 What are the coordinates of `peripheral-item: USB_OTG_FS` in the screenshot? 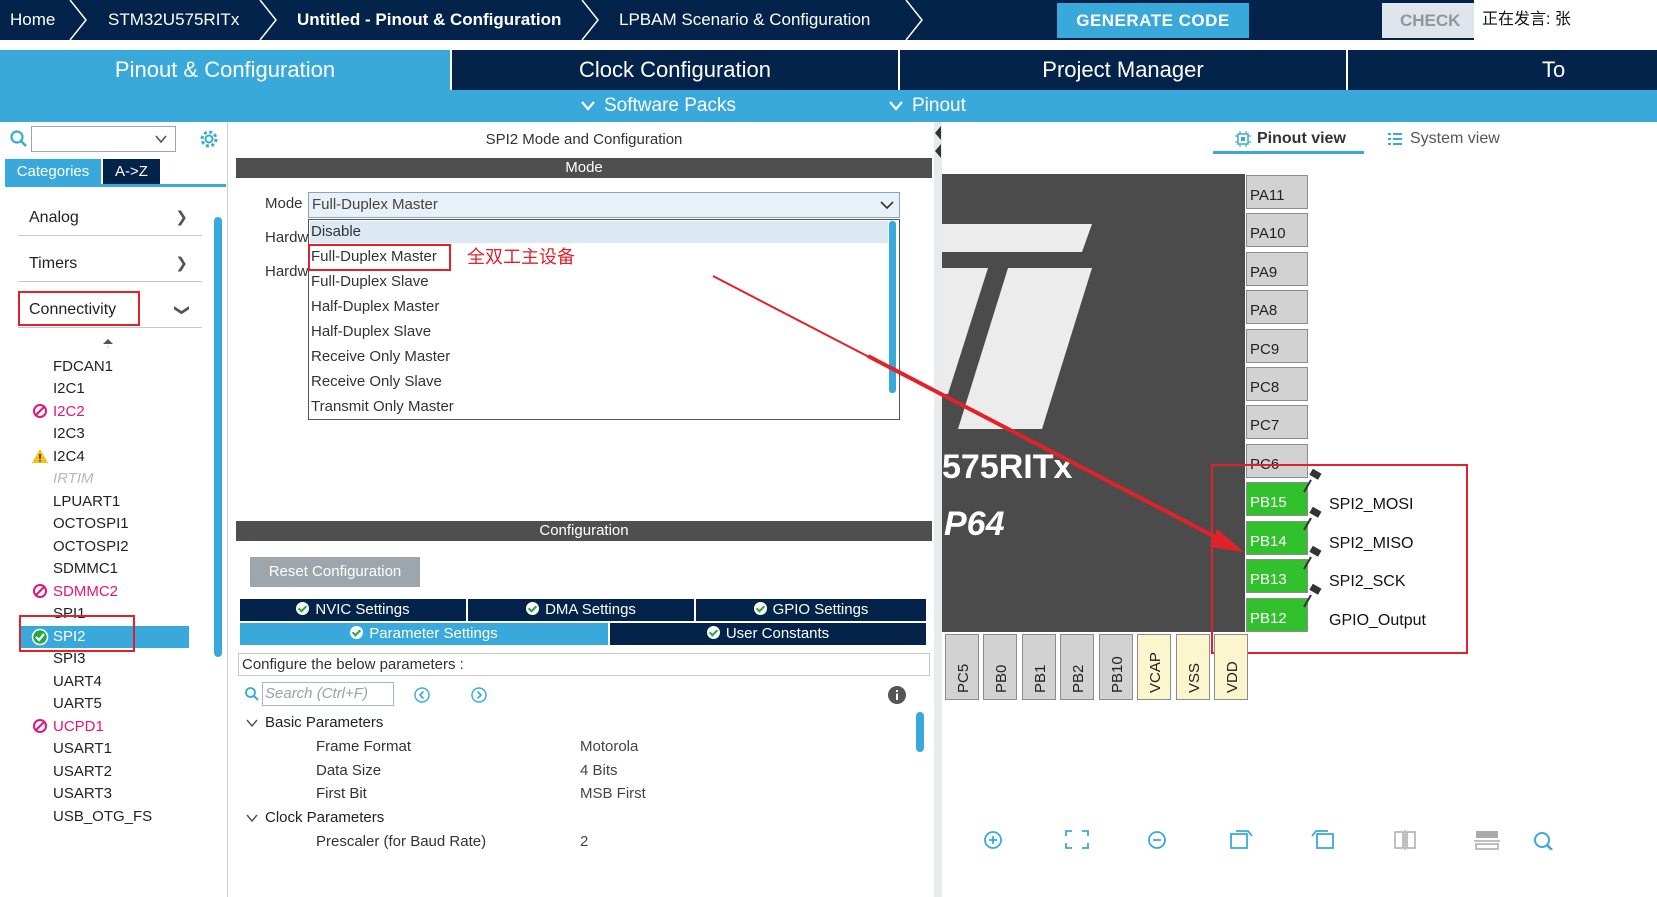 It's located at (102, 817).